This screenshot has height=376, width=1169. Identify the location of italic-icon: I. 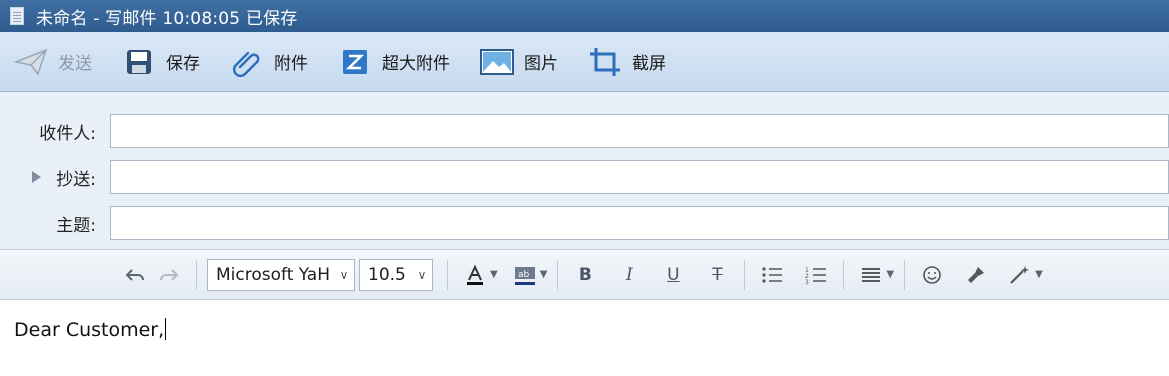
(629, 275).